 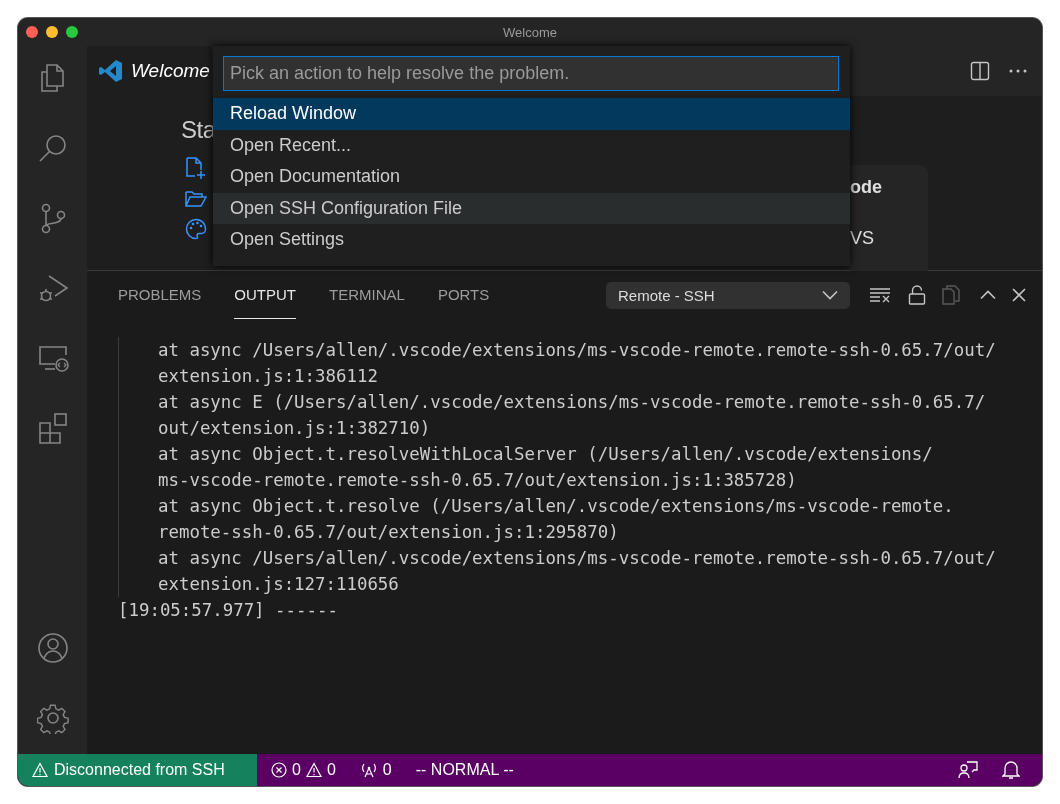 I want to click on extensions-icon, so click(x=52, y=428).